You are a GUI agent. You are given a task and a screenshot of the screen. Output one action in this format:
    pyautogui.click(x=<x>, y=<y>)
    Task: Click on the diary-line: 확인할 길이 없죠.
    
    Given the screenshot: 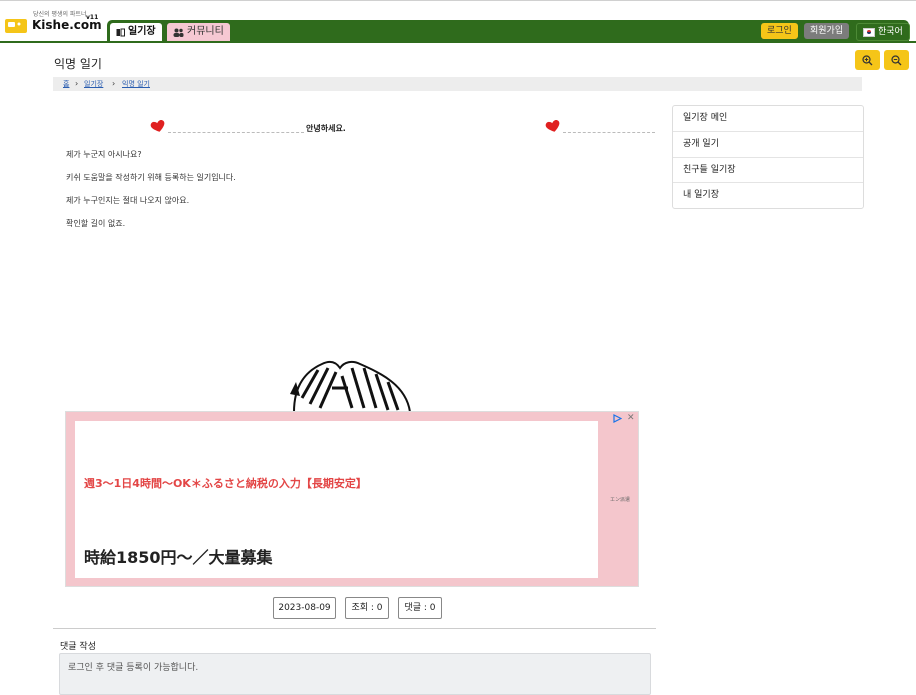 What is the action you would take?
    pyautogui.click(x=96, y=223)
    